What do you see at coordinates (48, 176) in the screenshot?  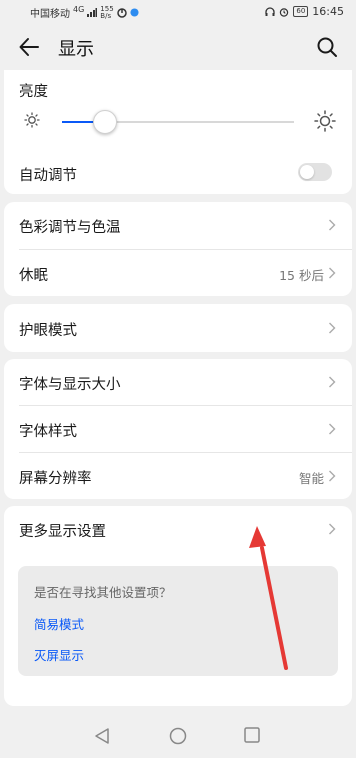 I see `auto-brightness-label: 自动调节` at bounding box center [48, 176].